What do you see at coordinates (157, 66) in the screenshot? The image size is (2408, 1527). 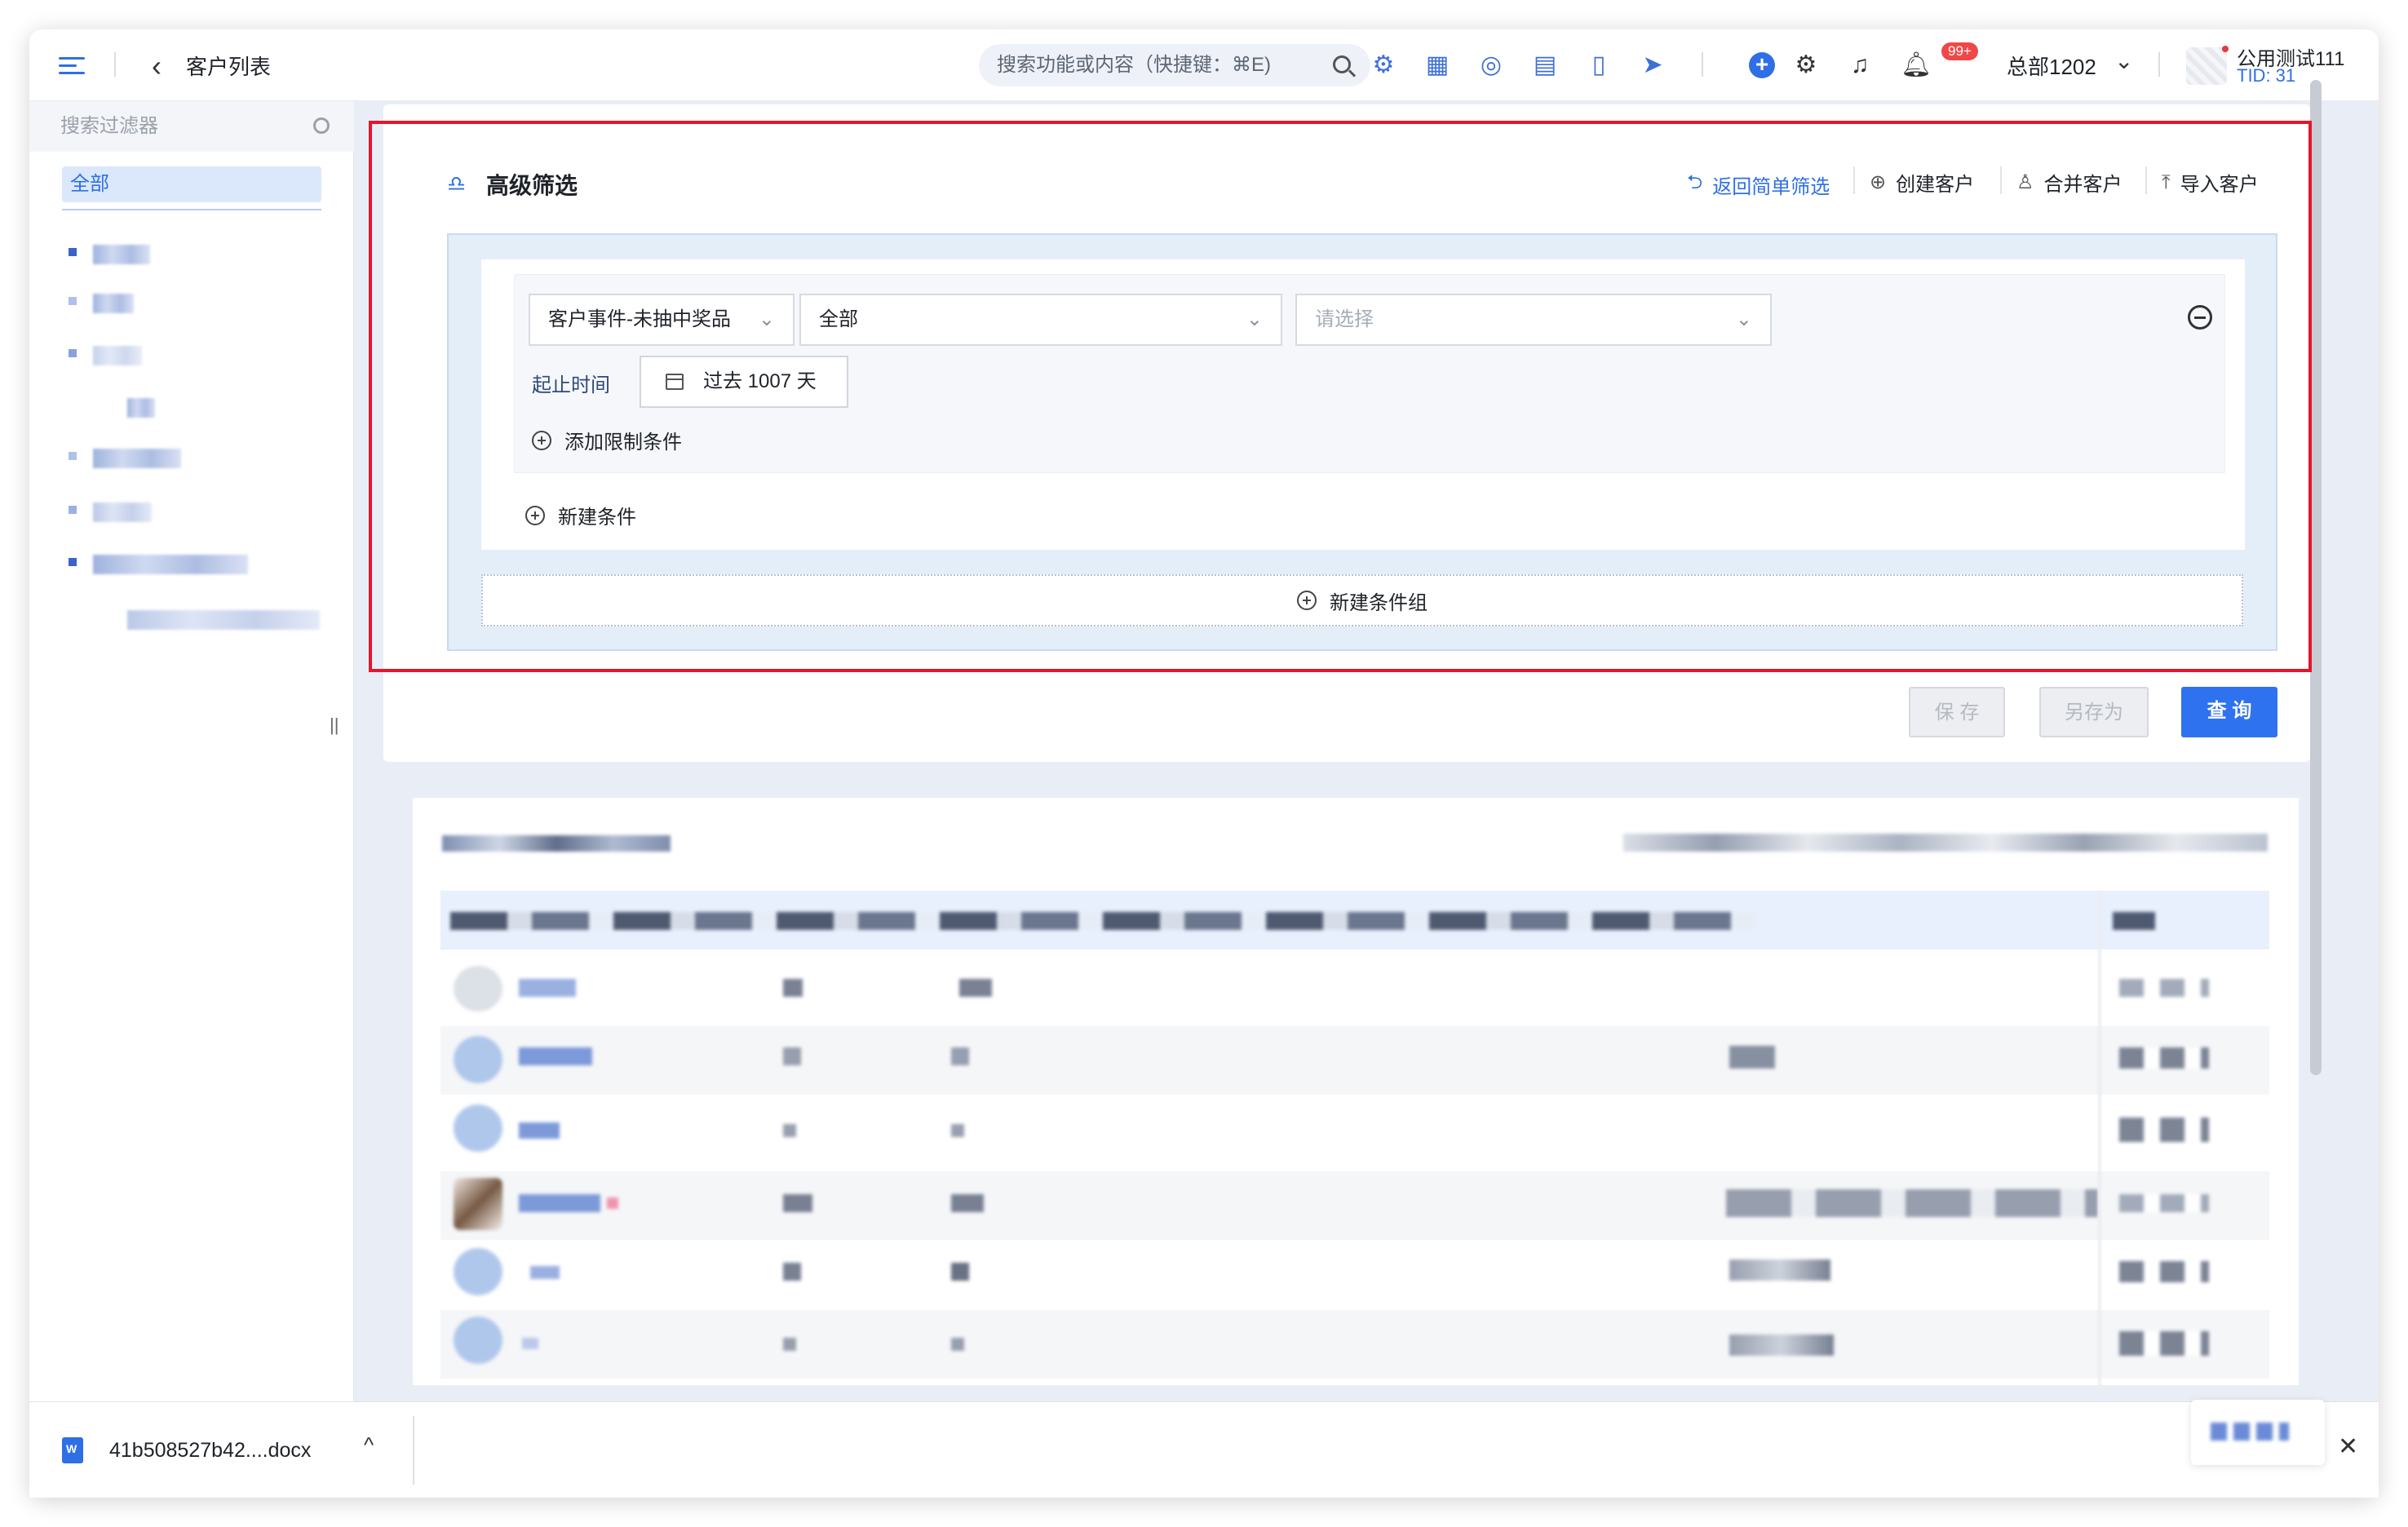 I see `back-chevron-icon: ‹` at bounding box center [157, 66].